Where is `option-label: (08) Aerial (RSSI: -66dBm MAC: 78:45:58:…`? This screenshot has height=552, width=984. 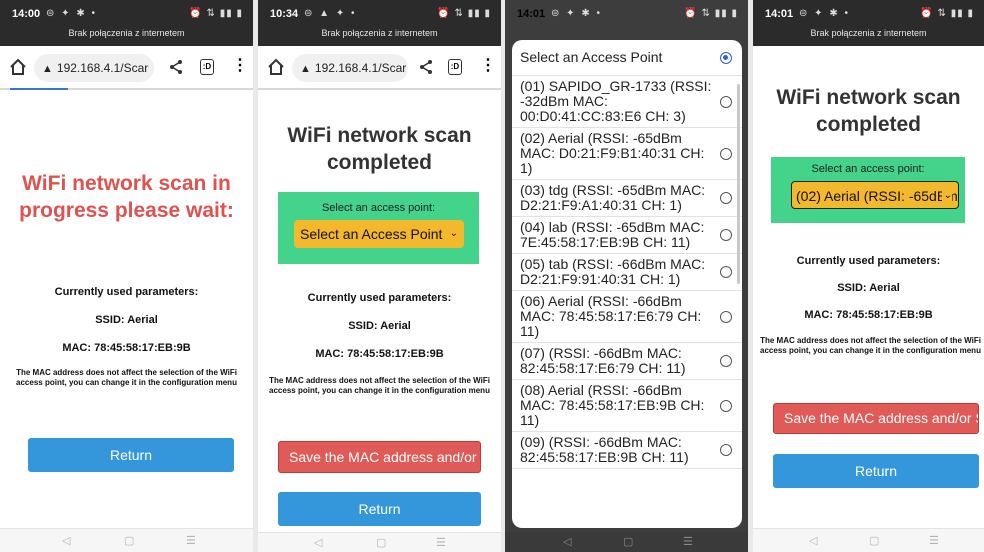
option-label: (08) Aerial (RSSI: -66dBm MAC: 78:45:58:… is located at coordinates (612, 405).